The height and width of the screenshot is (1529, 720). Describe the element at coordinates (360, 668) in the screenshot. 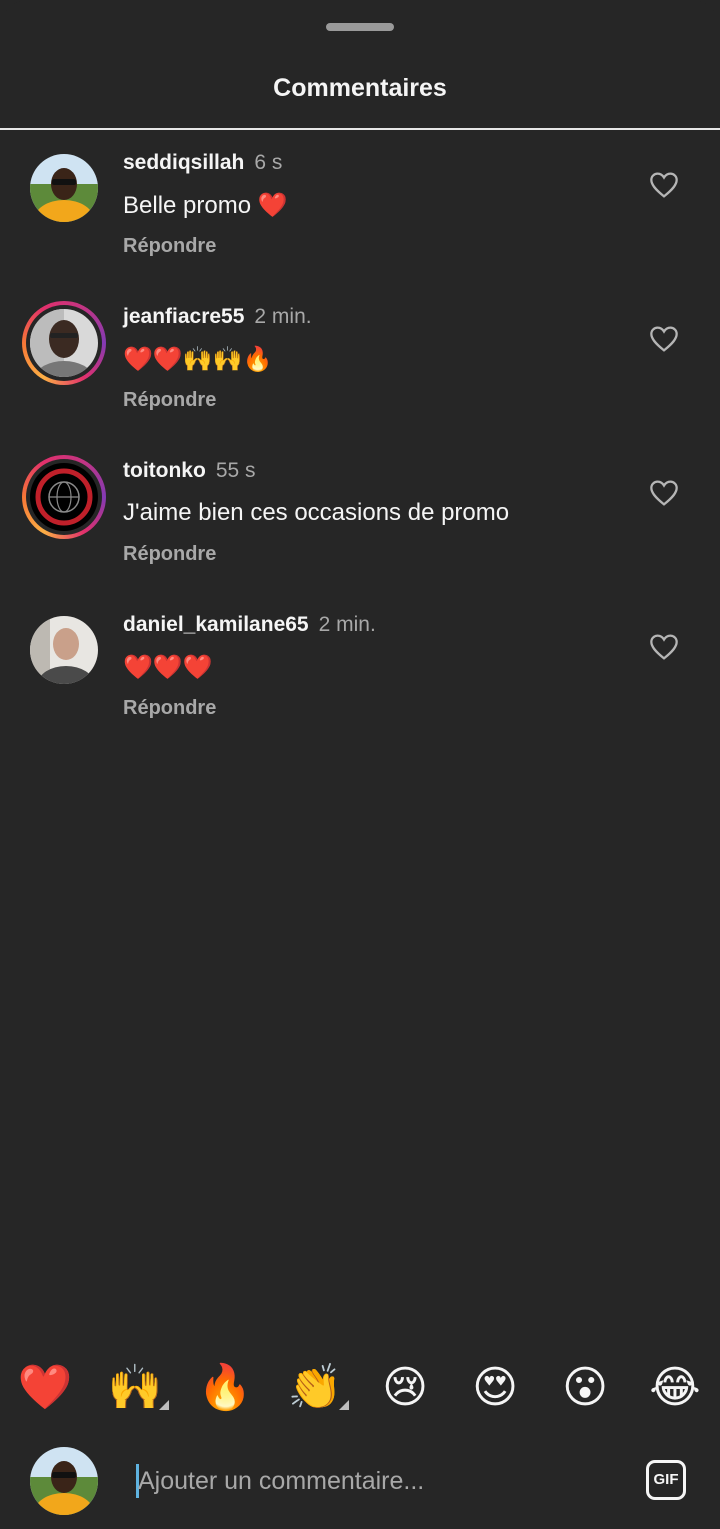

I see `comment-item: daniel_kamilane65 2 min. ❤️❤️❤️ Répondre` at that location.